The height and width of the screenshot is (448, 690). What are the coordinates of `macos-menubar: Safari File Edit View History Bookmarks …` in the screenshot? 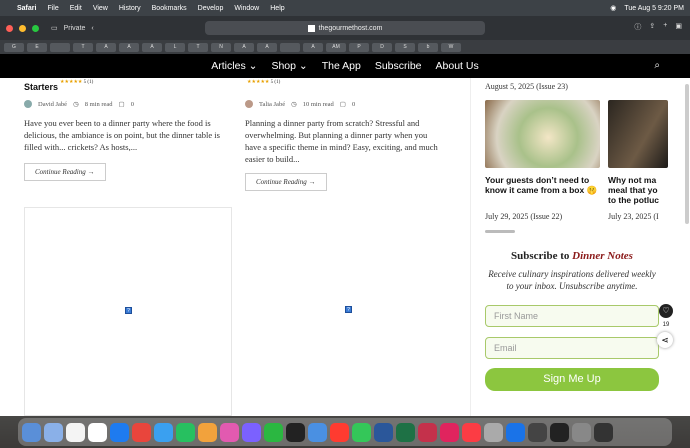 It's located at (345, 8).